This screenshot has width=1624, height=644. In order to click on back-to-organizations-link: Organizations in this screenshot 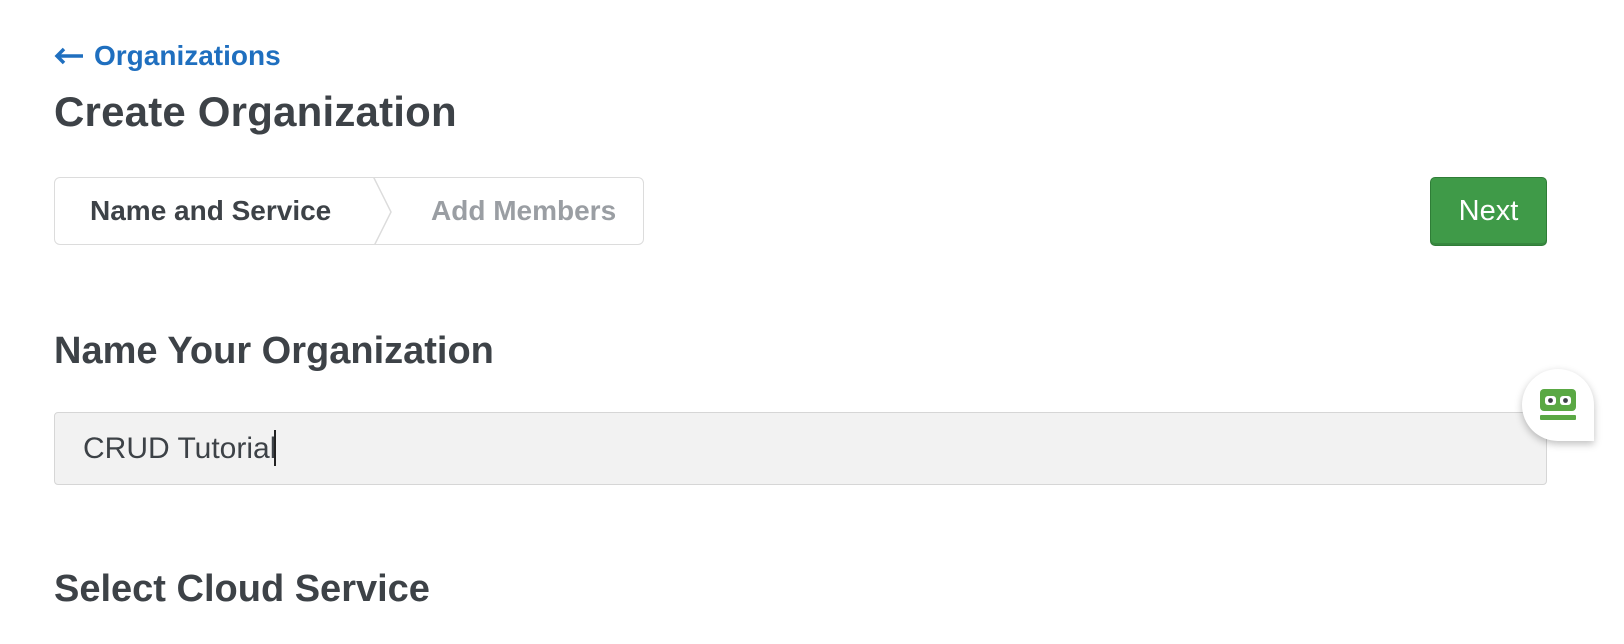, I will do `click(167, 56)`.